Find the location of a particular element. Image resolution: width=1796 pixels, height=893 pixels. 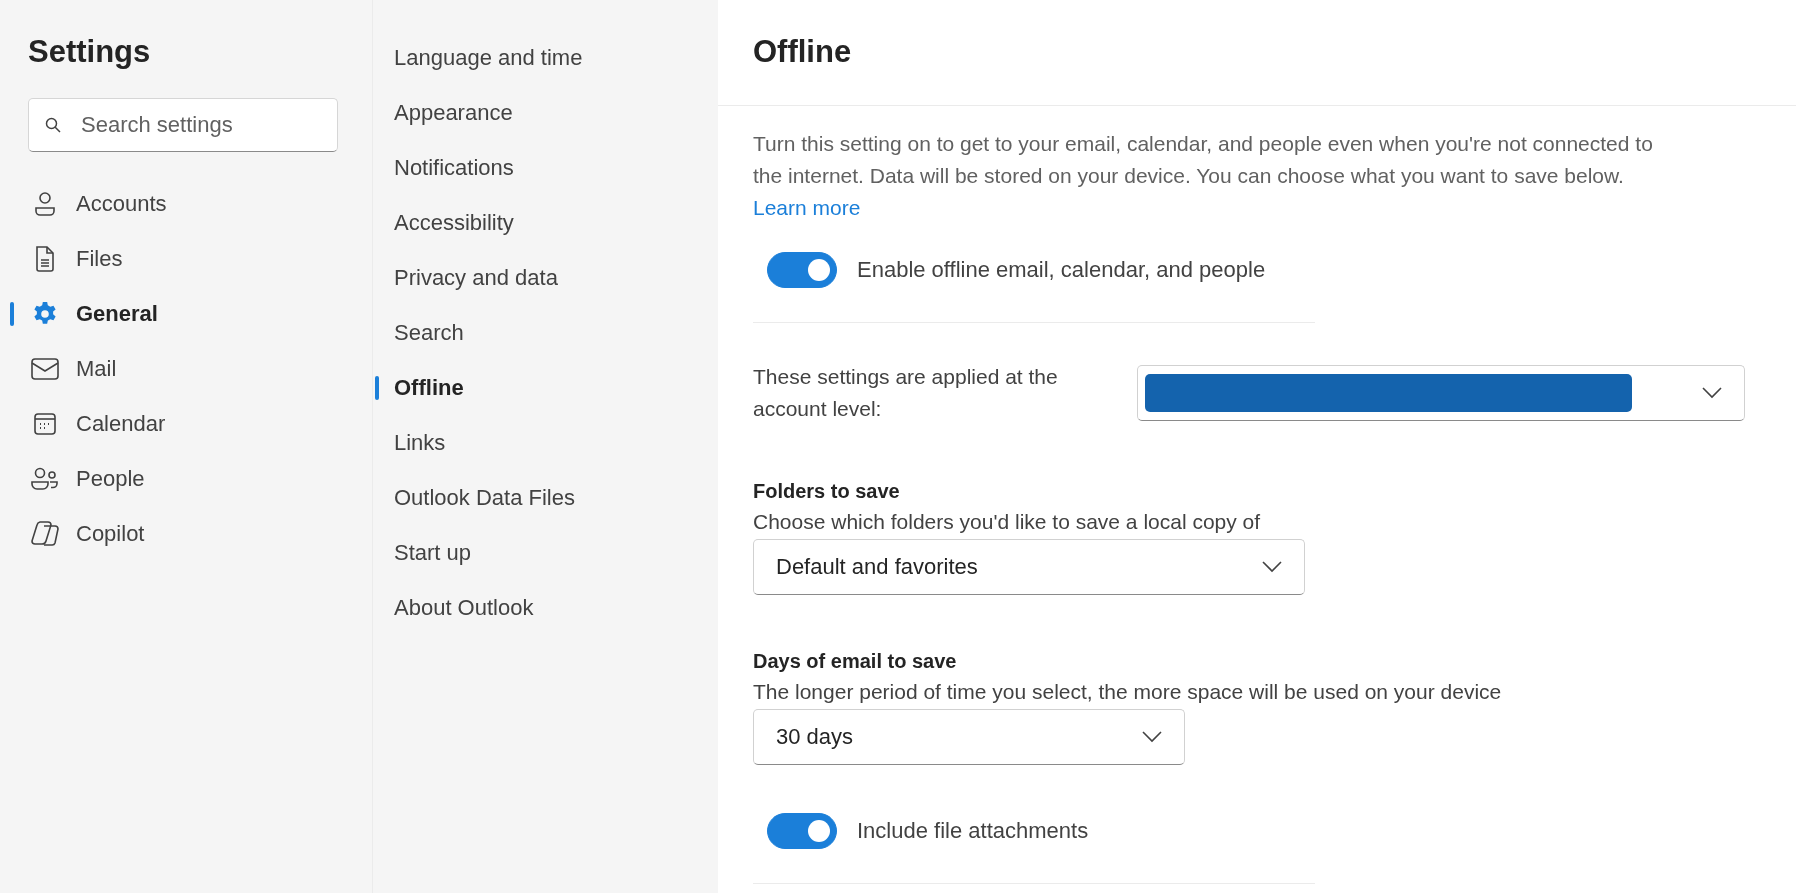

category-item: Links is located at coordinates (420, 442).